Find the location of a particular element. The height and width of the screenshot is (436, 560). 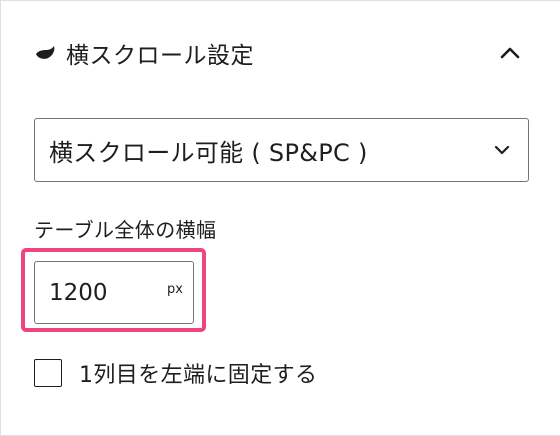

table-width-input: 1200 px is located at coordinates (114, 292).